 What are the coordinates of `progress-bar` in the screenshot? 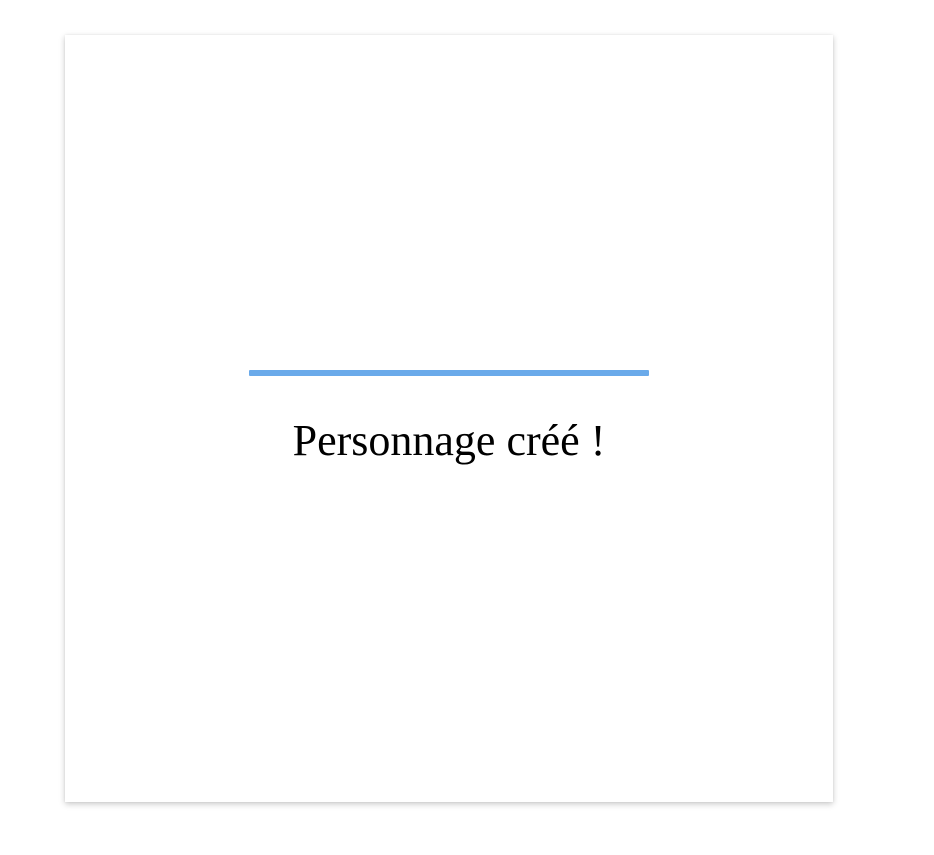 It's located at (449, 373).